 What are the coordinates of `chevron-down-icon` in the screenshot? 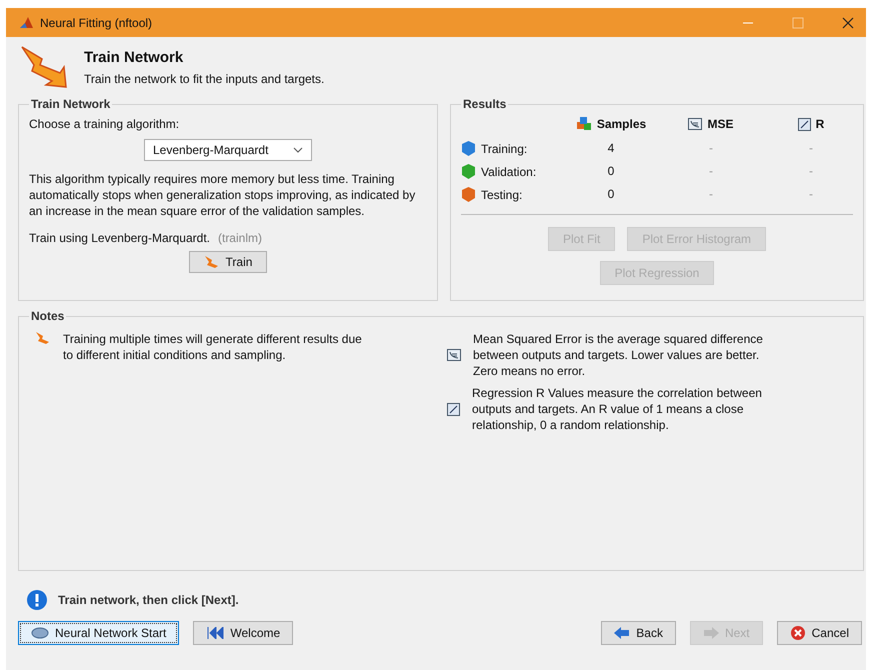 It's located at (298, 150).